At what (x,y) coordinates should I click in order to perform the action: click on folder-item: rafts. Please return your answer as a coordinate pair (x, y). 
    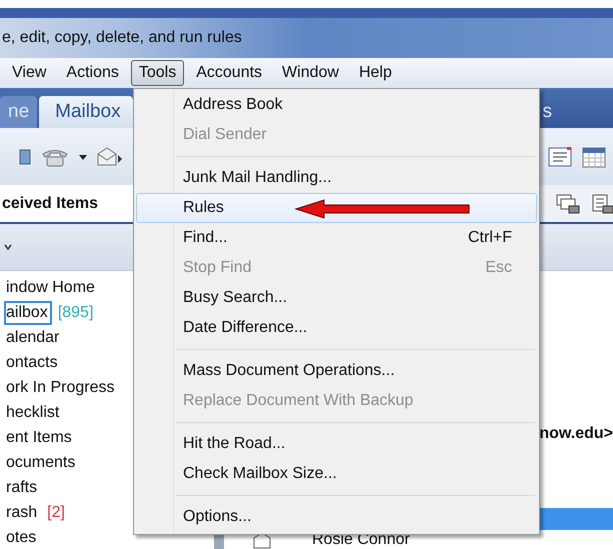
    Looking at the image, I should click on (23, 488).